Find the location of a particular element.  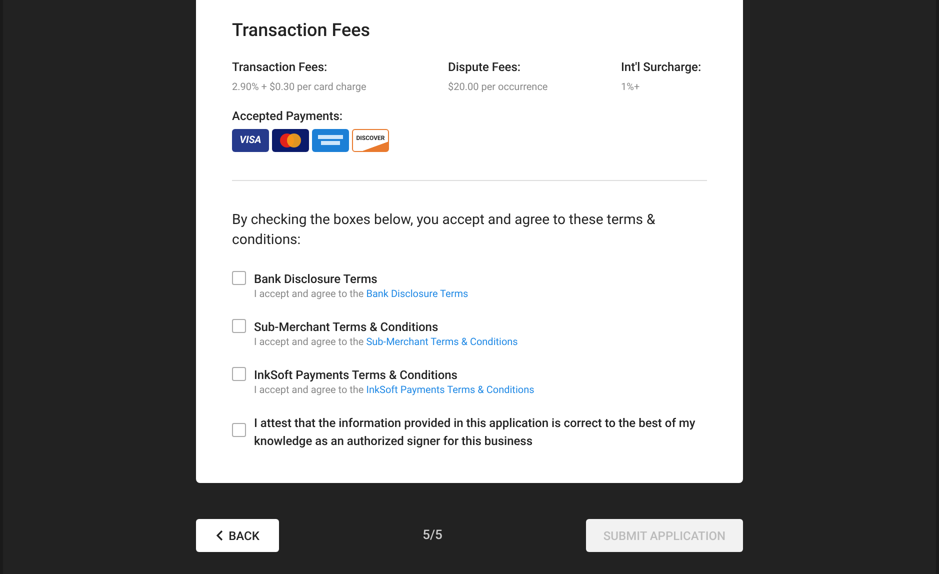

terms-link: Sub-Merchant Terms & Conditions is located at coordinates (442, 342).